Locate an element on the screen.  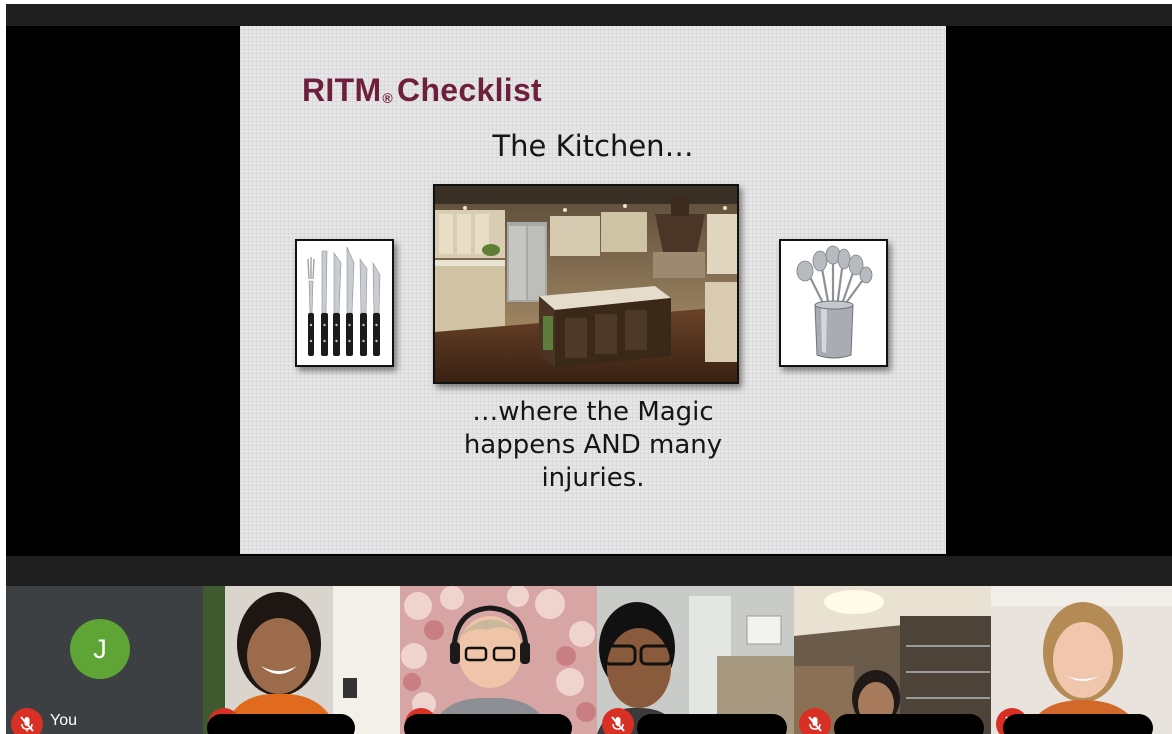
participant-name: You is located at coordinates (63, 720).